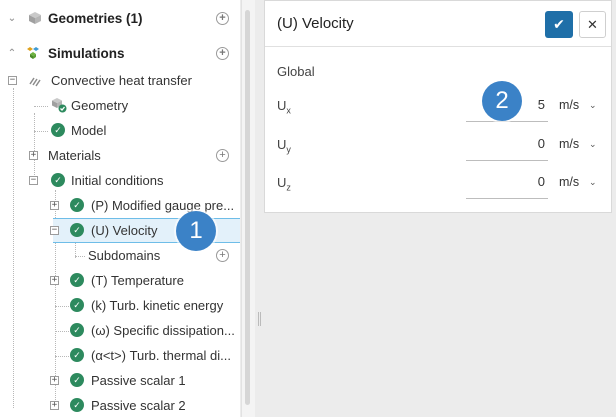 The height and width of the screenshot is (417, 616). What do you see at coordinates (35, 18) in the screenshot?
I see `geometry-icon` at bounding box center [35, 18].